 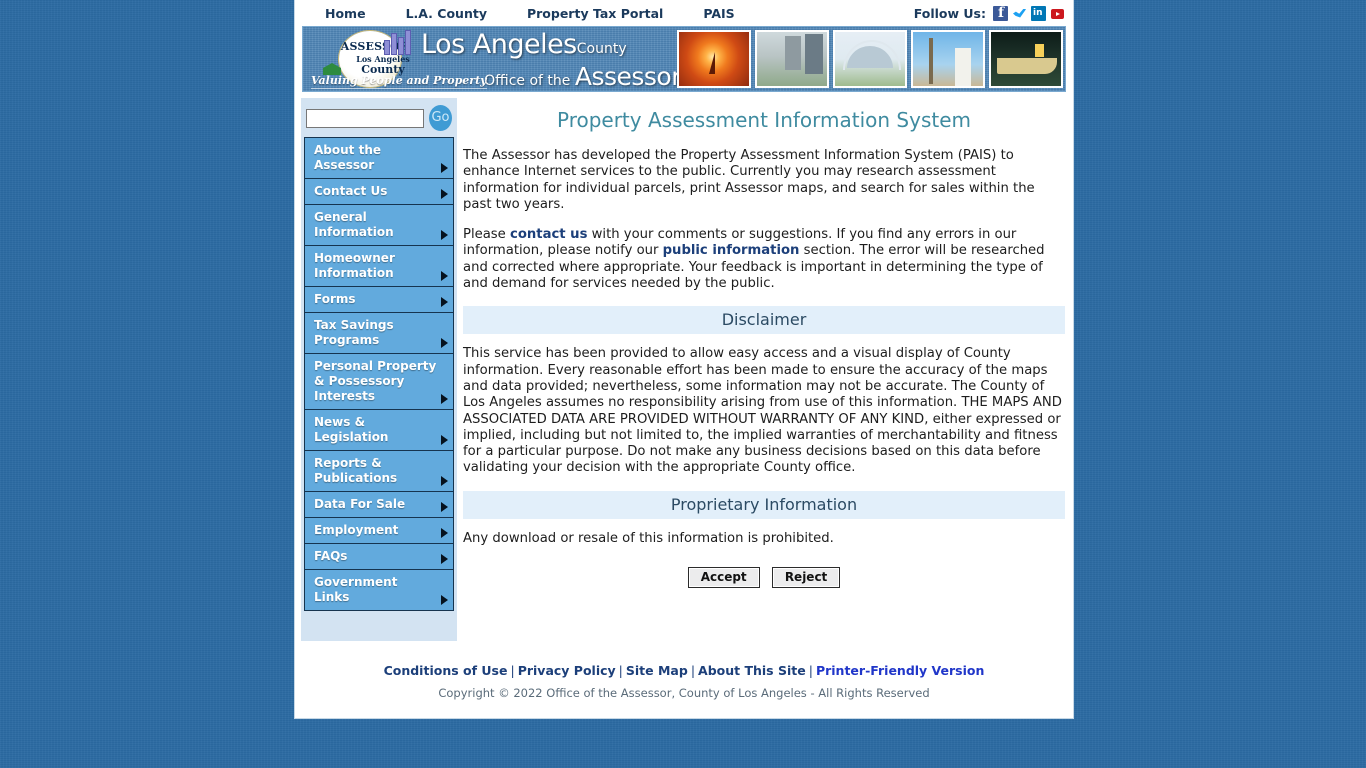 I want to click on sidebar-item-label: Tax Savings Programs, so click(x=354, y=332).